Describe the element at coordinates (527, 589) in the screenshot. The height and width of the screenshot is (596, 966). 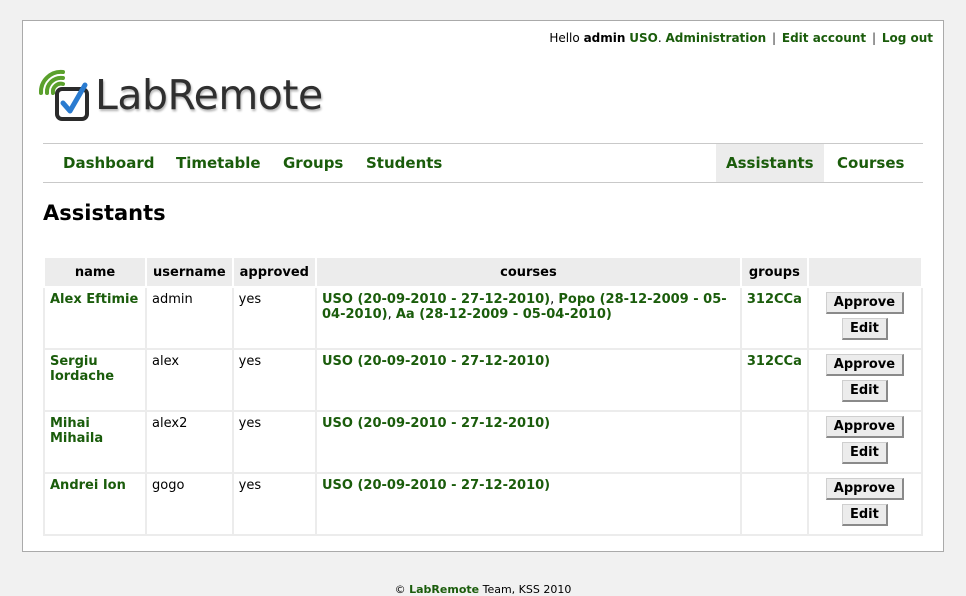
I see `footer-text: Team, KSS 2010` at that location.